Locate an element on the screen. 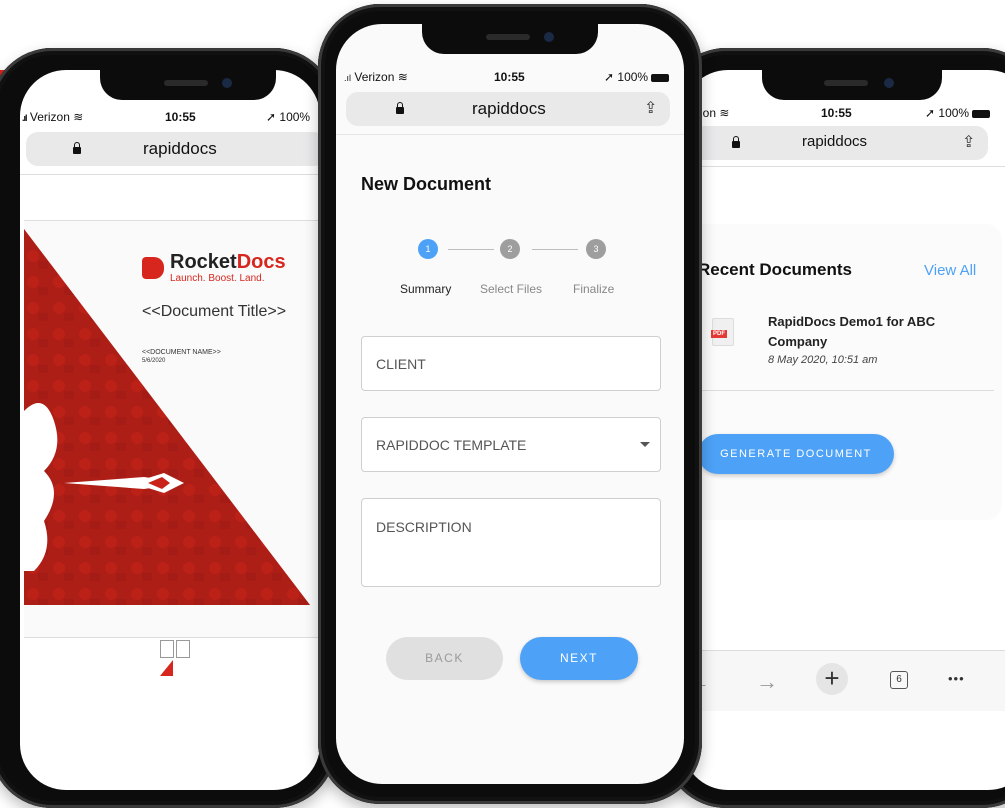  chevron-down-icon is located at coordinates (645, 444).